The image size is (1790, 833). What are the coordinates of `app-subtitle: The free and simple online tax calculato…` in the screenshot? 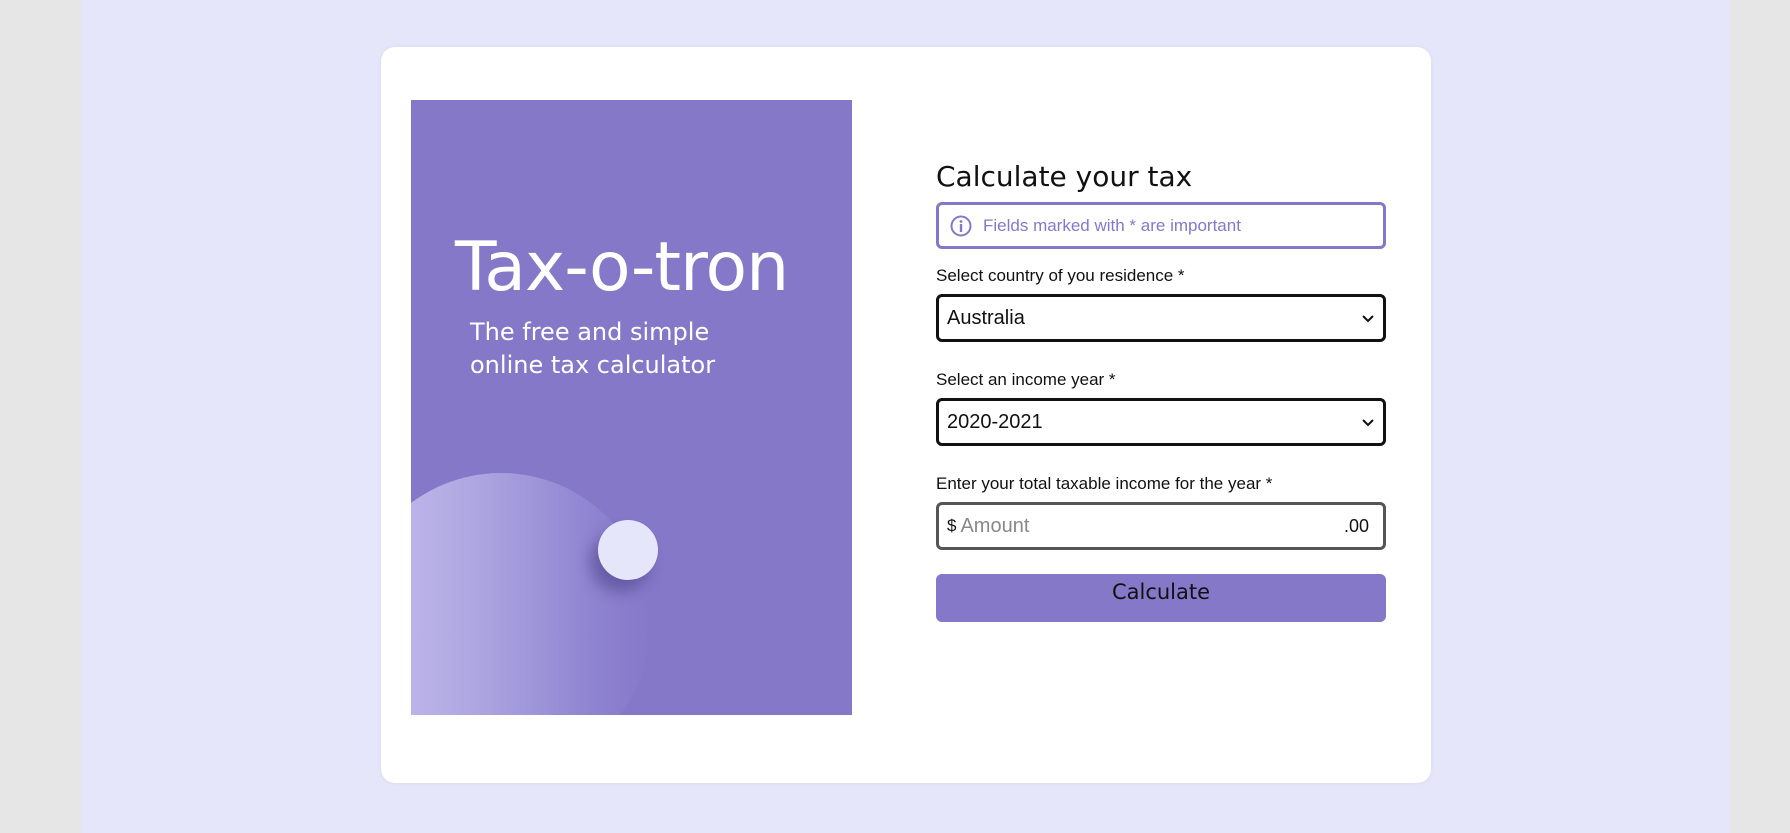 It's located at (593, 348).